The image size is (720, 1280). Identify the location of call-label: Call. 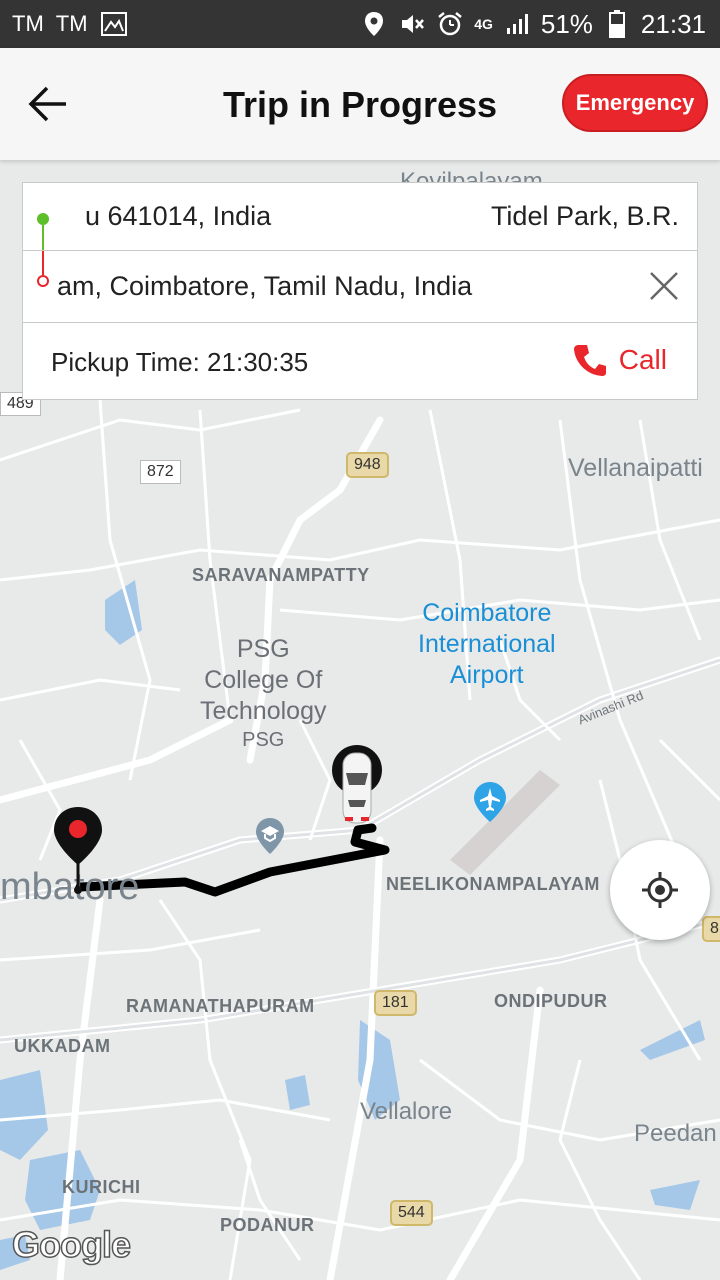
(642, 359).